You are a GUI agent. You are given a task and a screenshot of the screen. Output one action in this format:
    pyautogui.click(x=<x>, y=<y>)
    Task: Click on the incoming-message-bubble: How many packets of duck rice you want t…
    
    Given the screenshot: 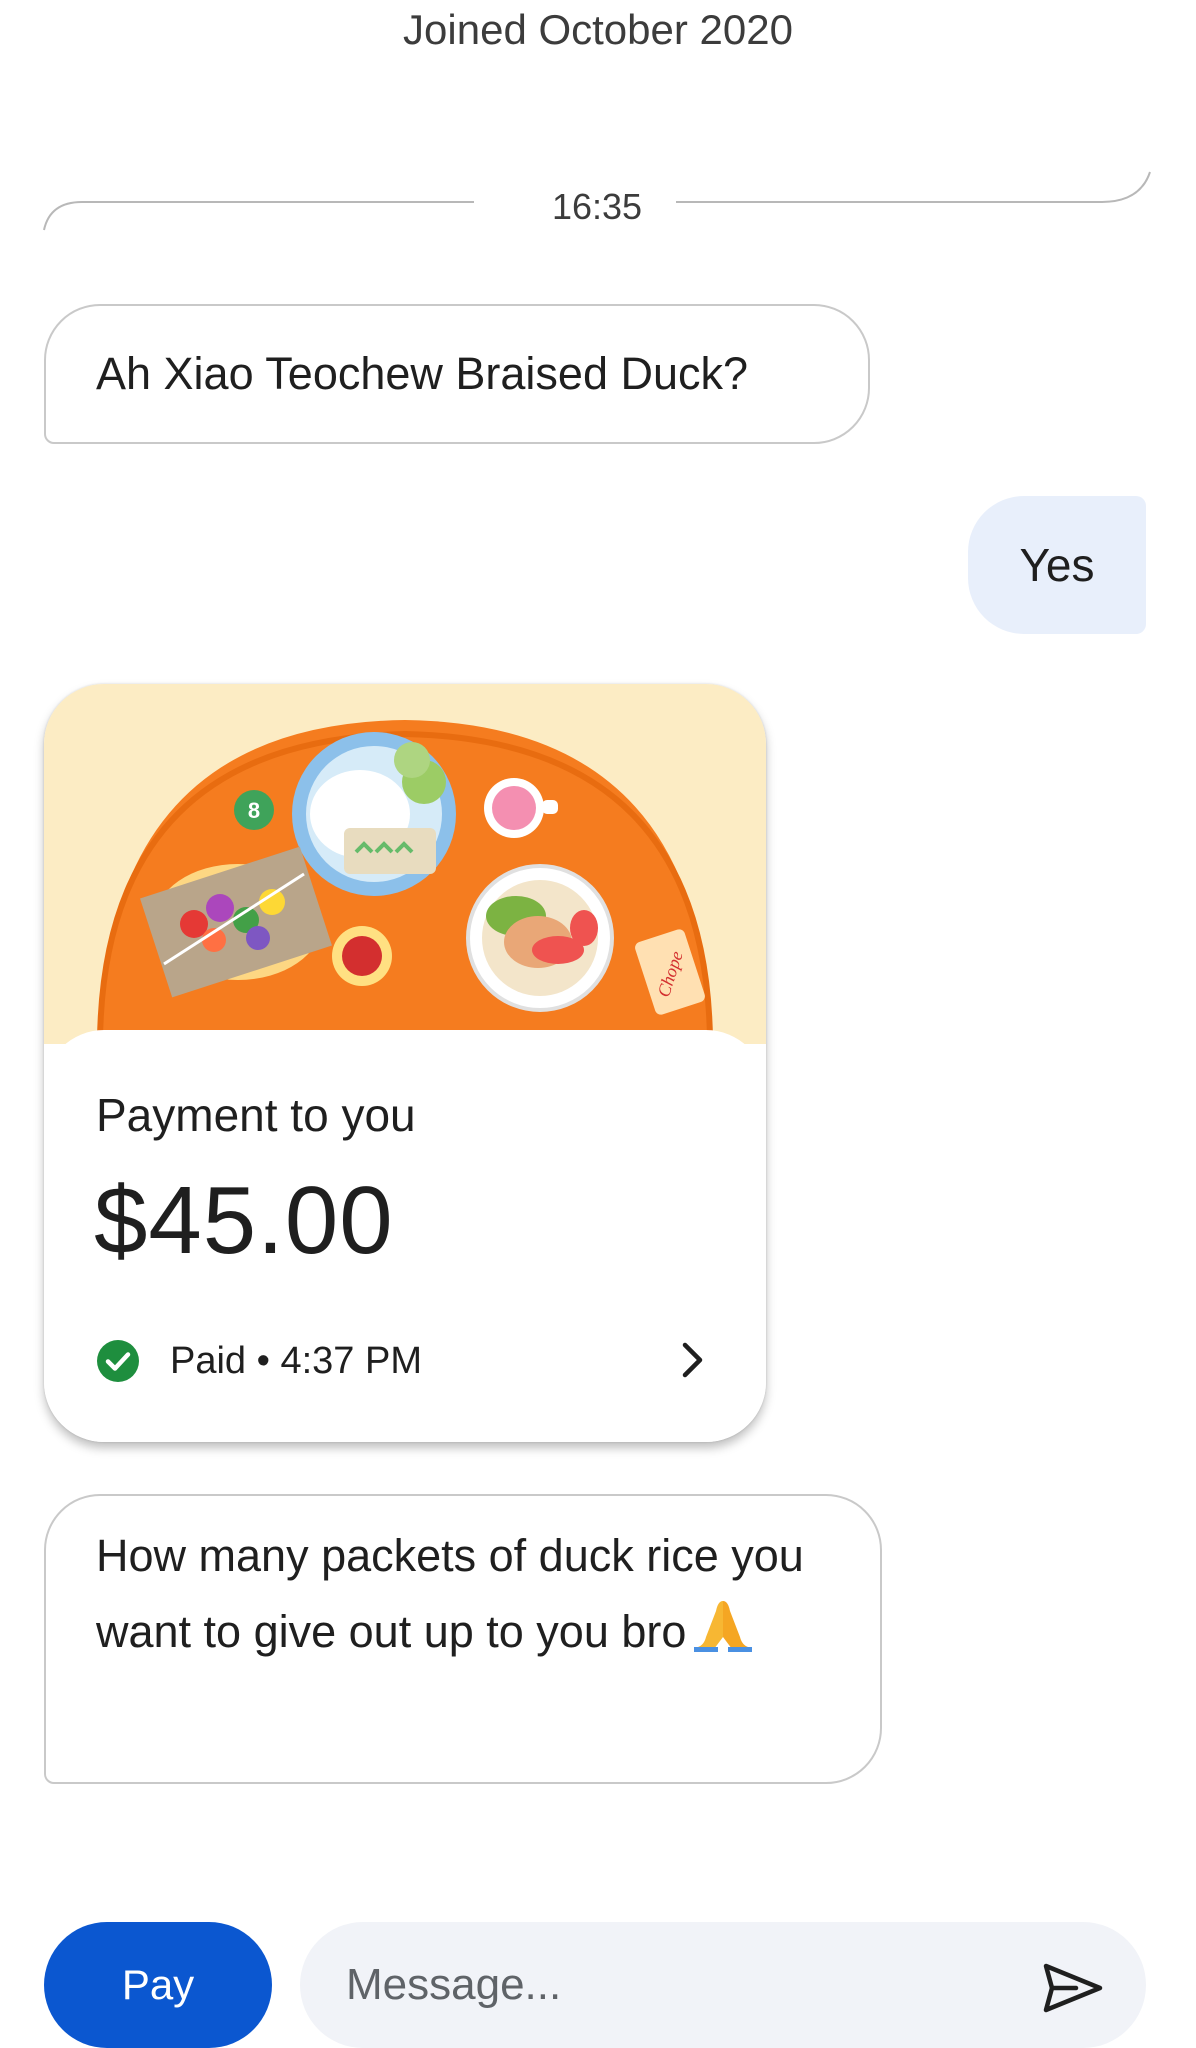 What is the action you would take?
    pyautogui.click(x=463, y=1639)
    